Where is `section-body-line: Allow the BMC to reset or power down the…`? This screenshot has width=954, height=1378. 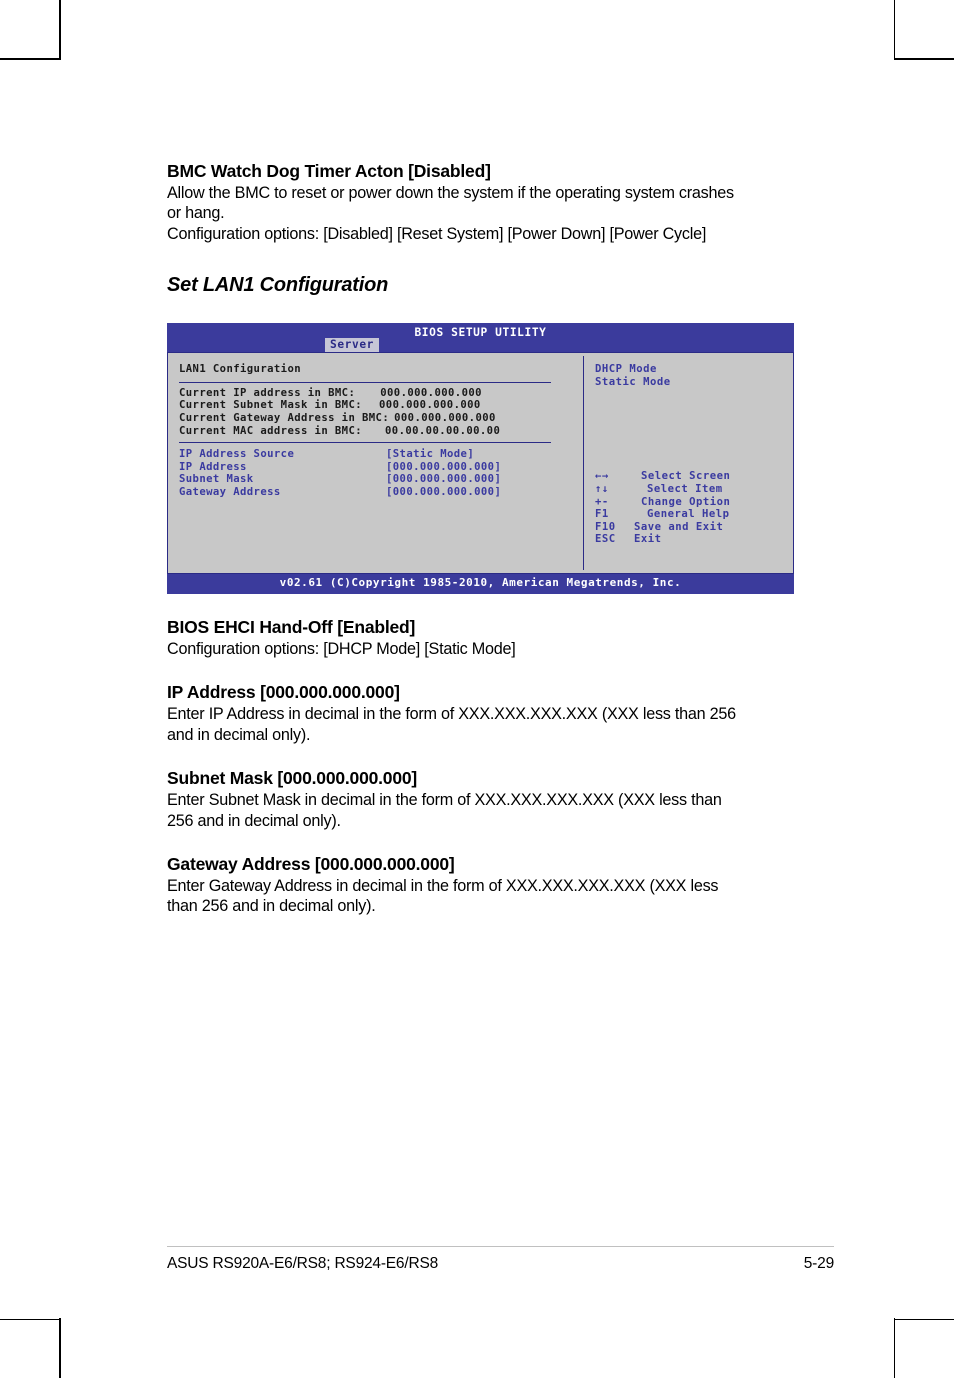 section-body-line: Allow the BMC to reset or power down the… is located at coordinates (450, 193).